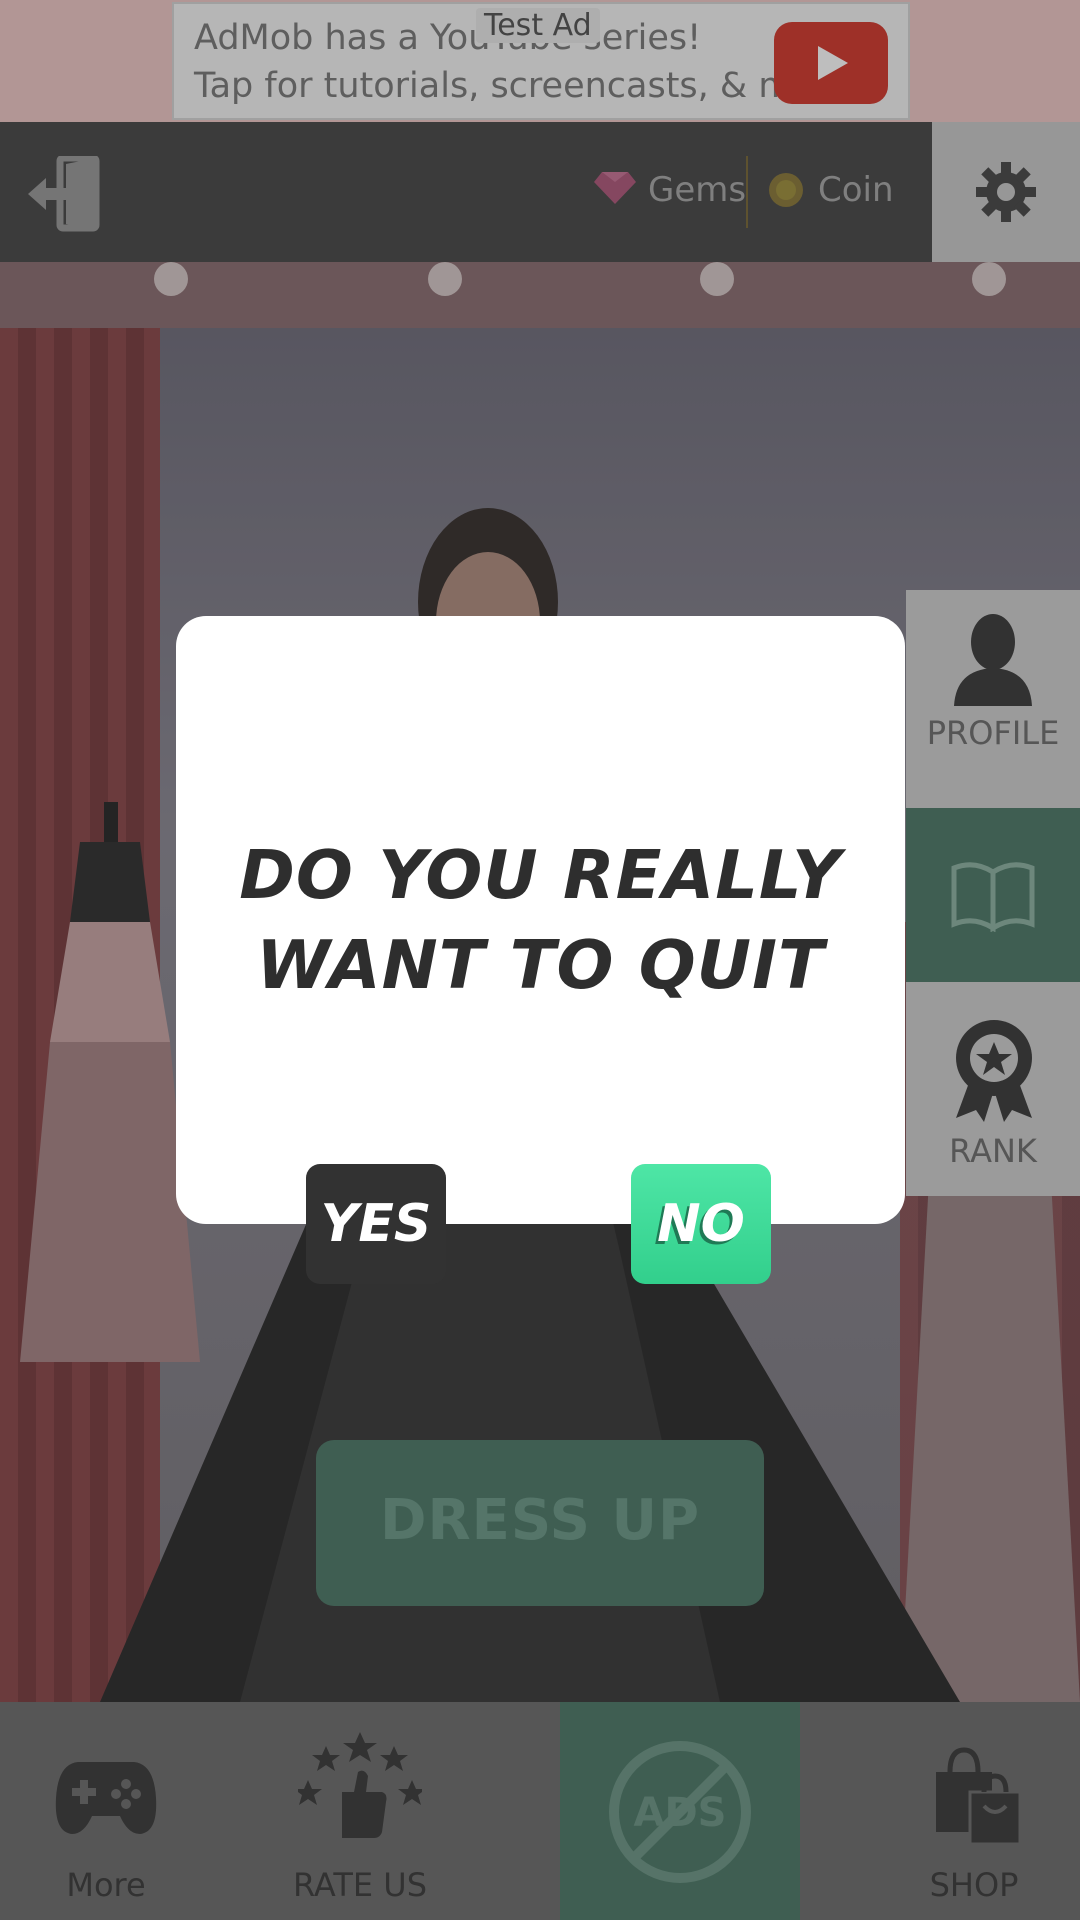  Describe the element at coordinates (540, 875) in the screenshot. I see `quit-dialog-line-1: DO YOU REALLY` at that location.